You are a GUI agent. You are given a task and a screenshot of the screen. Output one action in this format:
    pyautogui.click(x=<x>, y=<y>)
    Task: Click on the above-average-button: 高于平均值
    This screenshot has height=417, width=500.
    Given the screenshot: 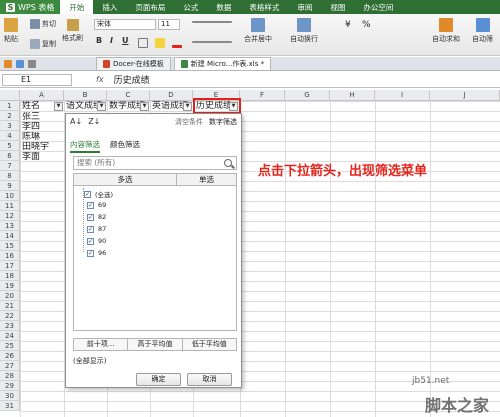 What is the action you would take?
    pyautogui.click(x=155, y=344)
    